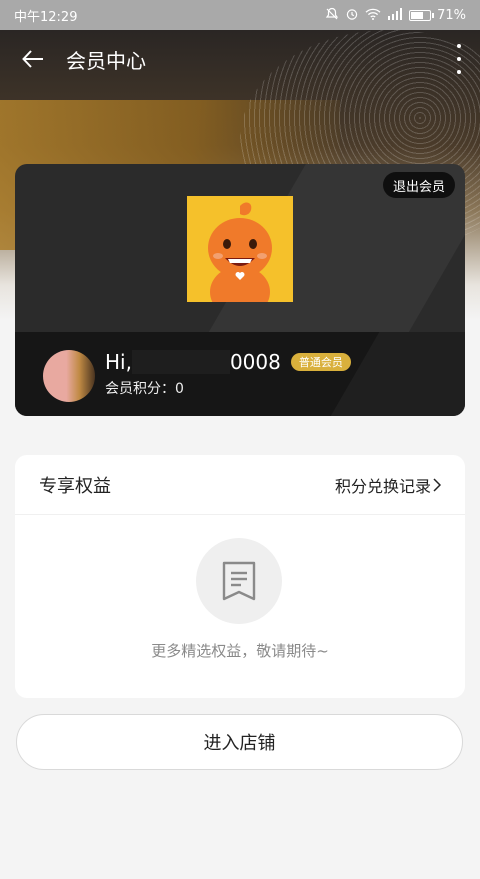 This screenshot has width=480, height=879. Describe the element at coordinates (352, 15) in the screenshot. I see `alarm-icon` at that location.